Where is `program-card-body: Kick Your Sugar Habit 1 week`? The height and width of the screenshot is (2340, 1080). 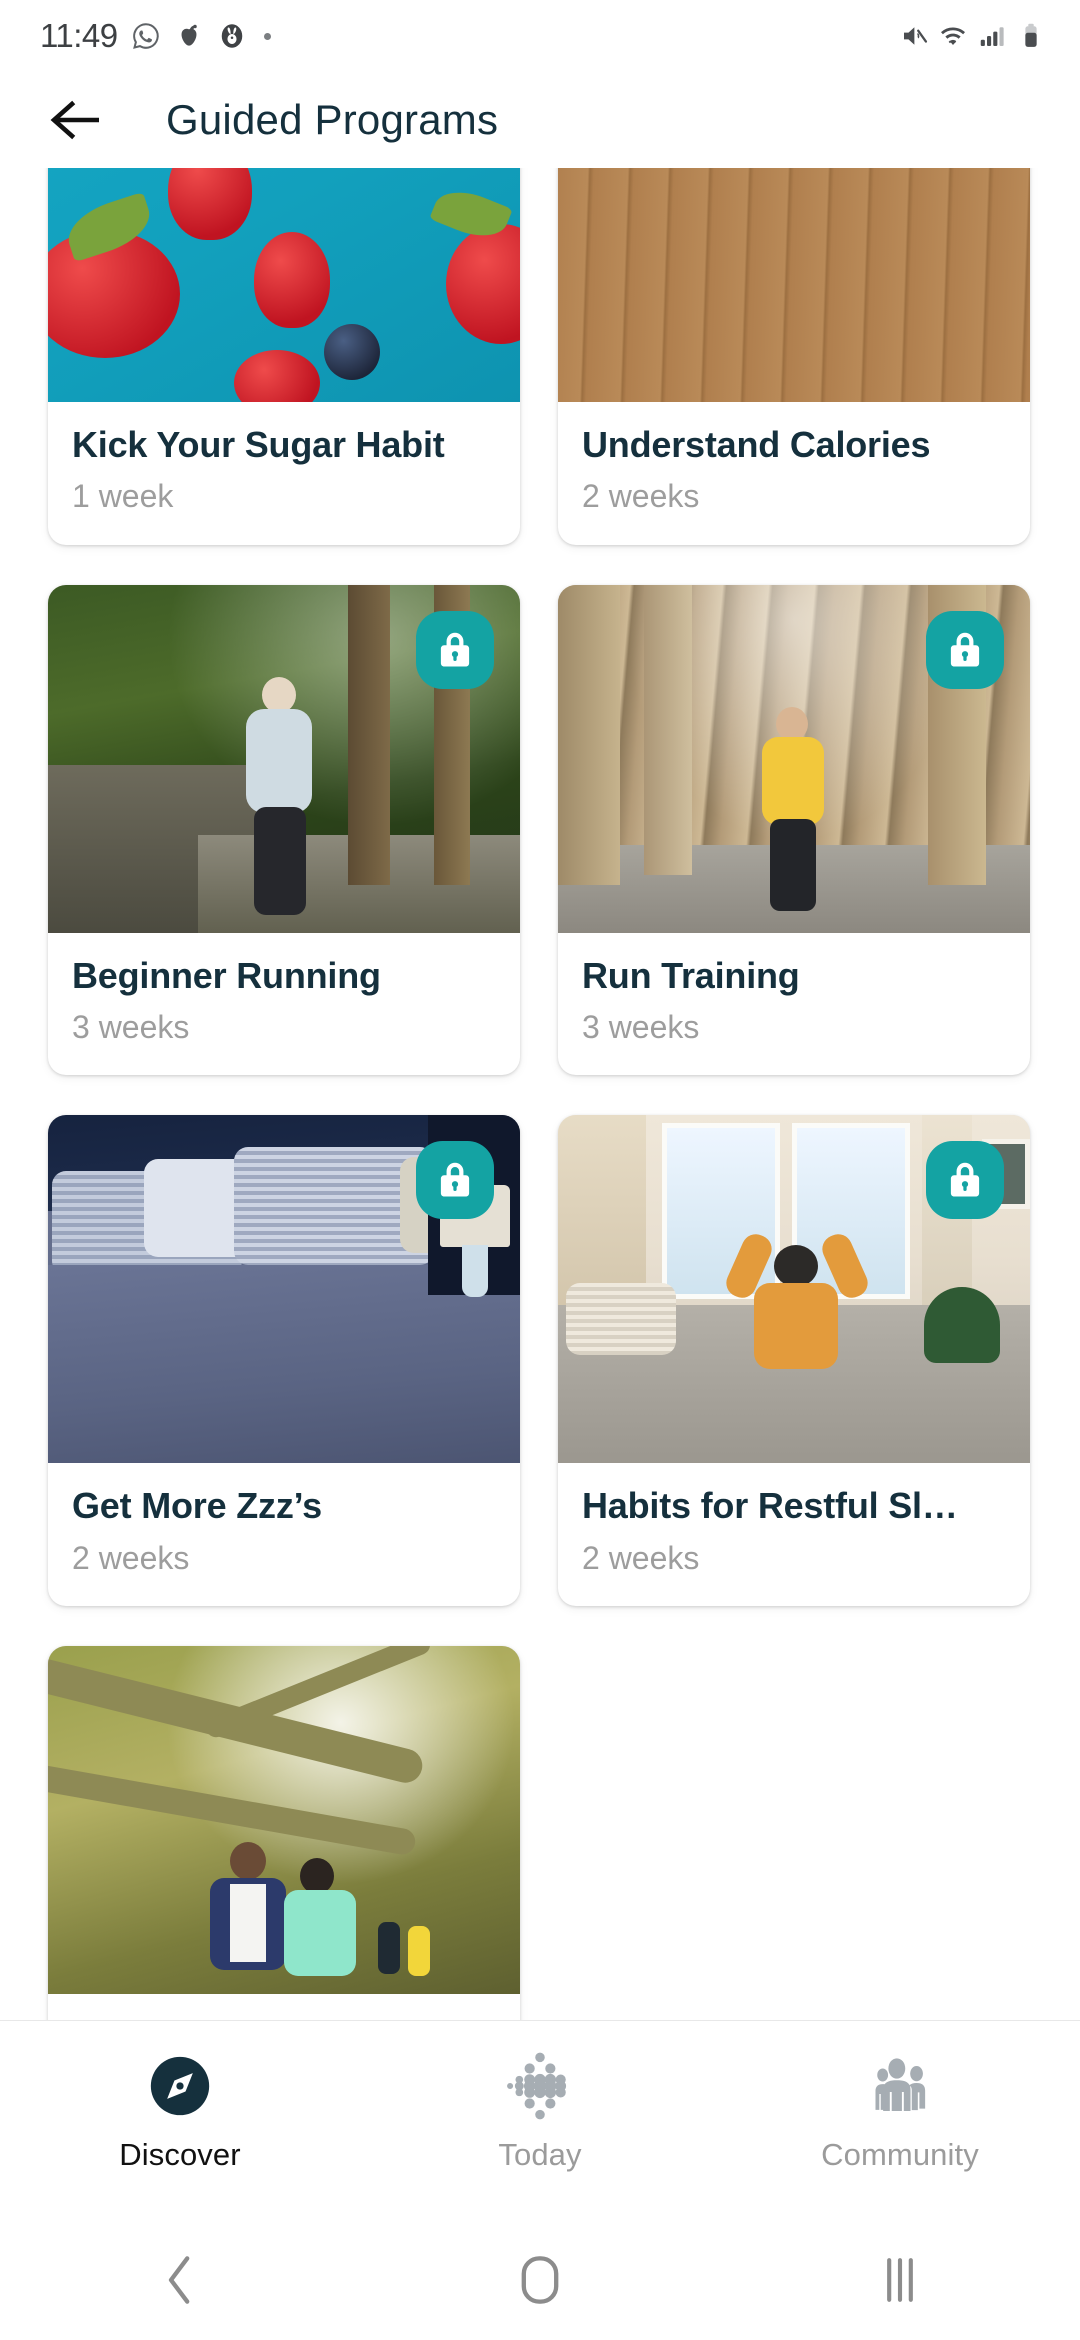
program-card-body: Kick Your Sugar Habit 1 week is located at coordinates (284, 473).